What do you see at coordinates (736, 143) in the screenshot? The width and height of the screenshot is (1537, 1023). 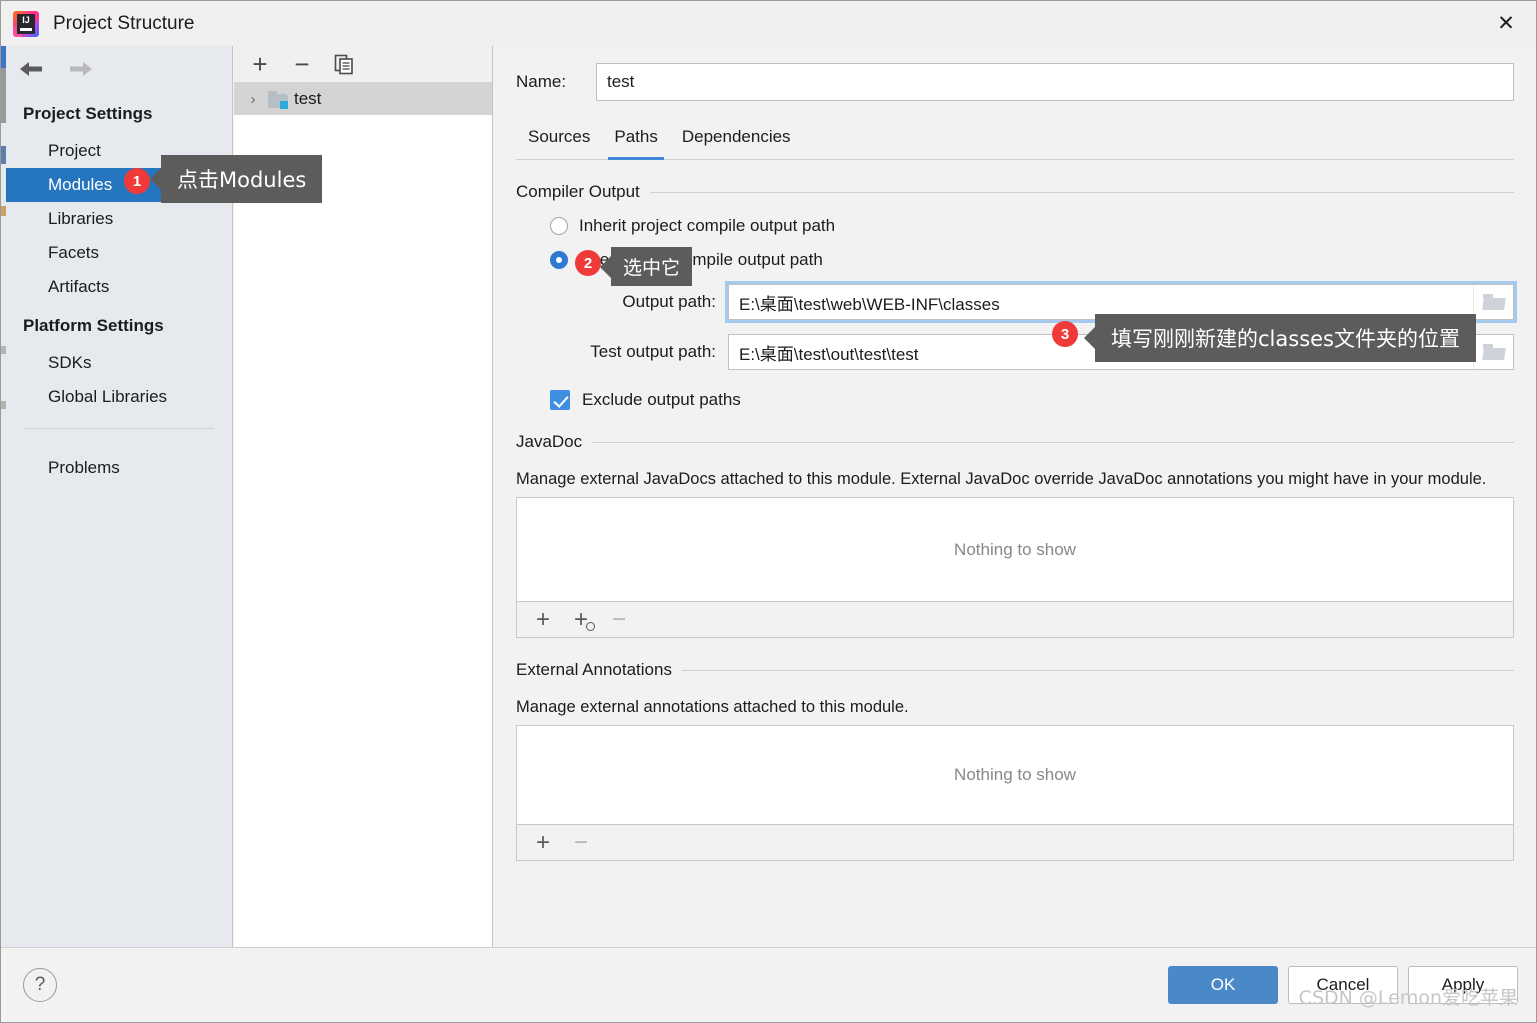 I see `tab-dependencies: Dependencies` at bounding box center [736, 143].